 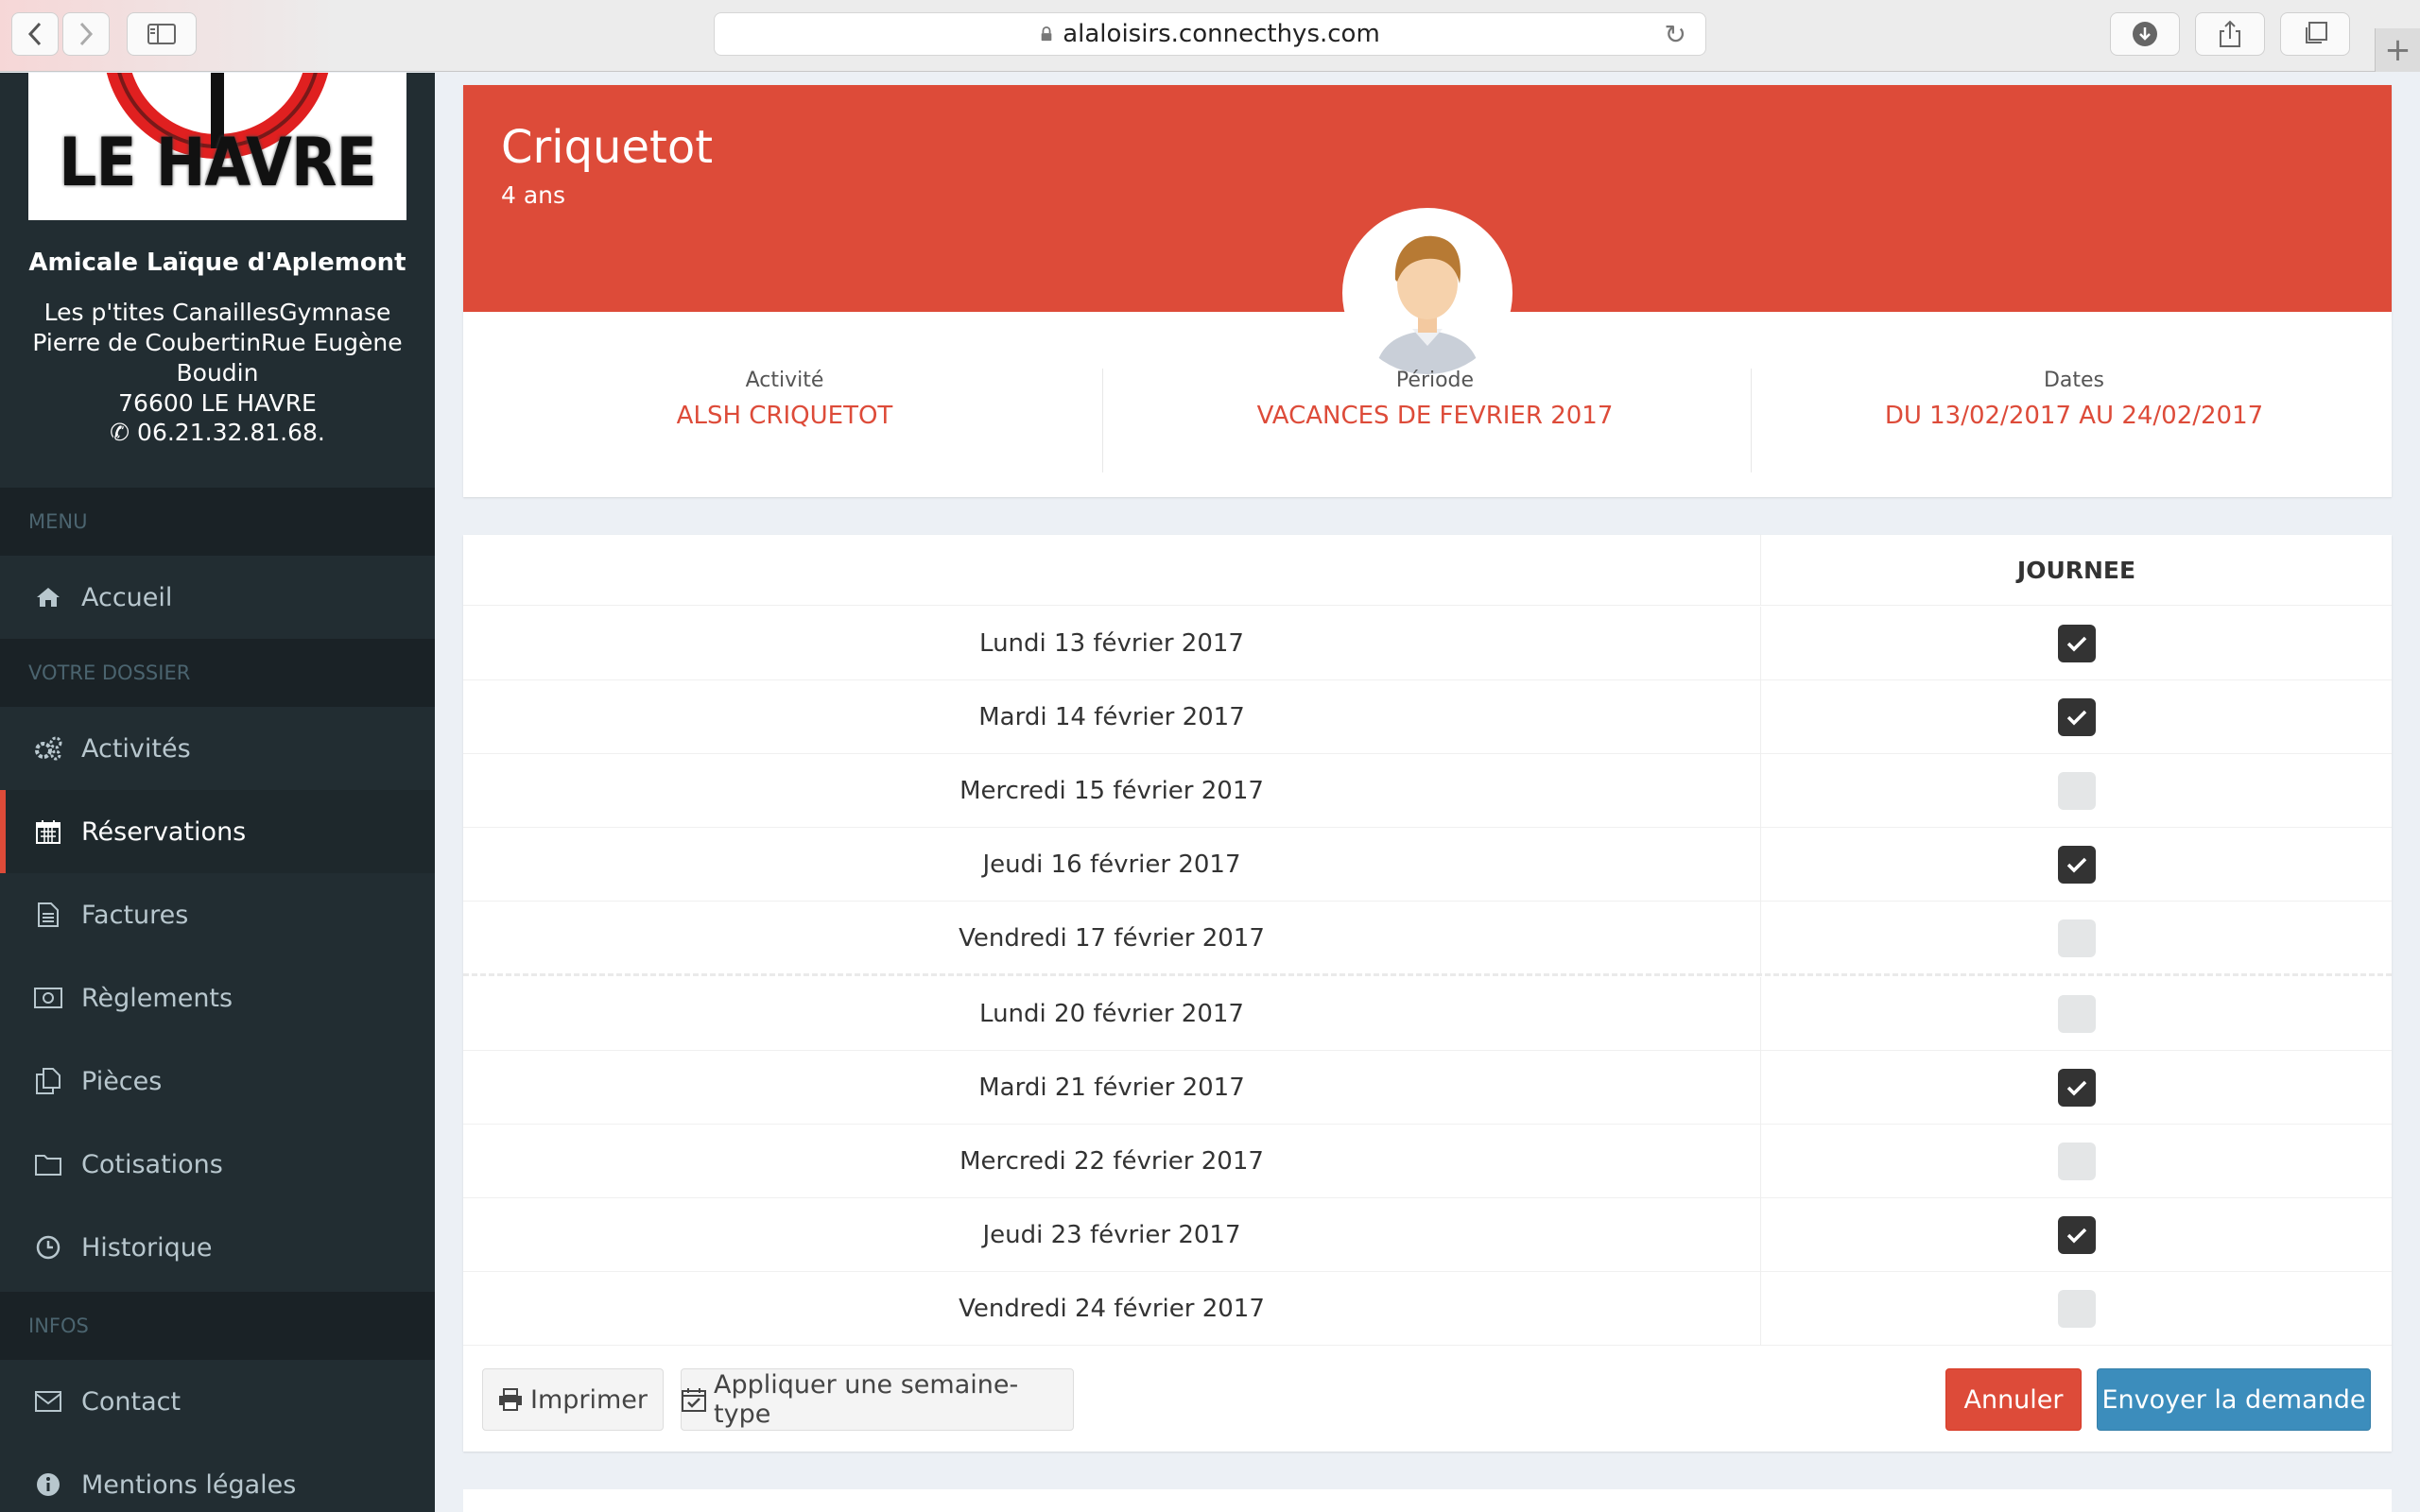 What do you see at coordinates (1427, 1500) in the screenshot?
I see `next-card` at bounding box center [1427, 1500].